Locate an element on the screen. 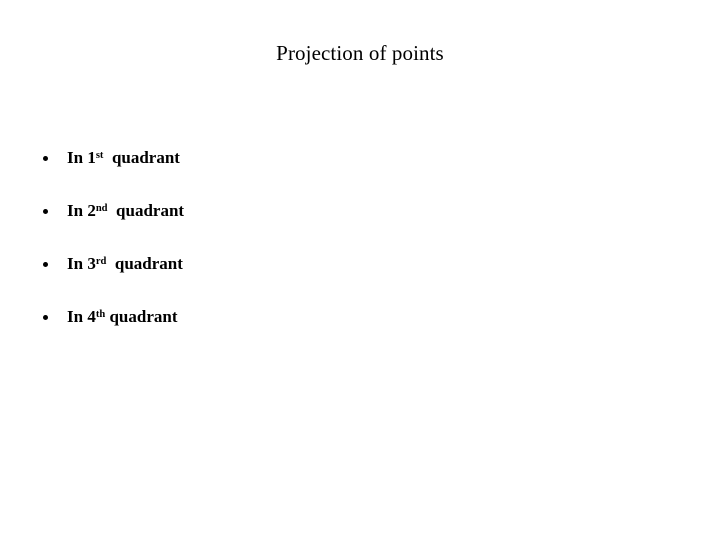 This screenshot has width=720, height=540. list-item-prefix: In 1 is located at coordinates (81, 157).